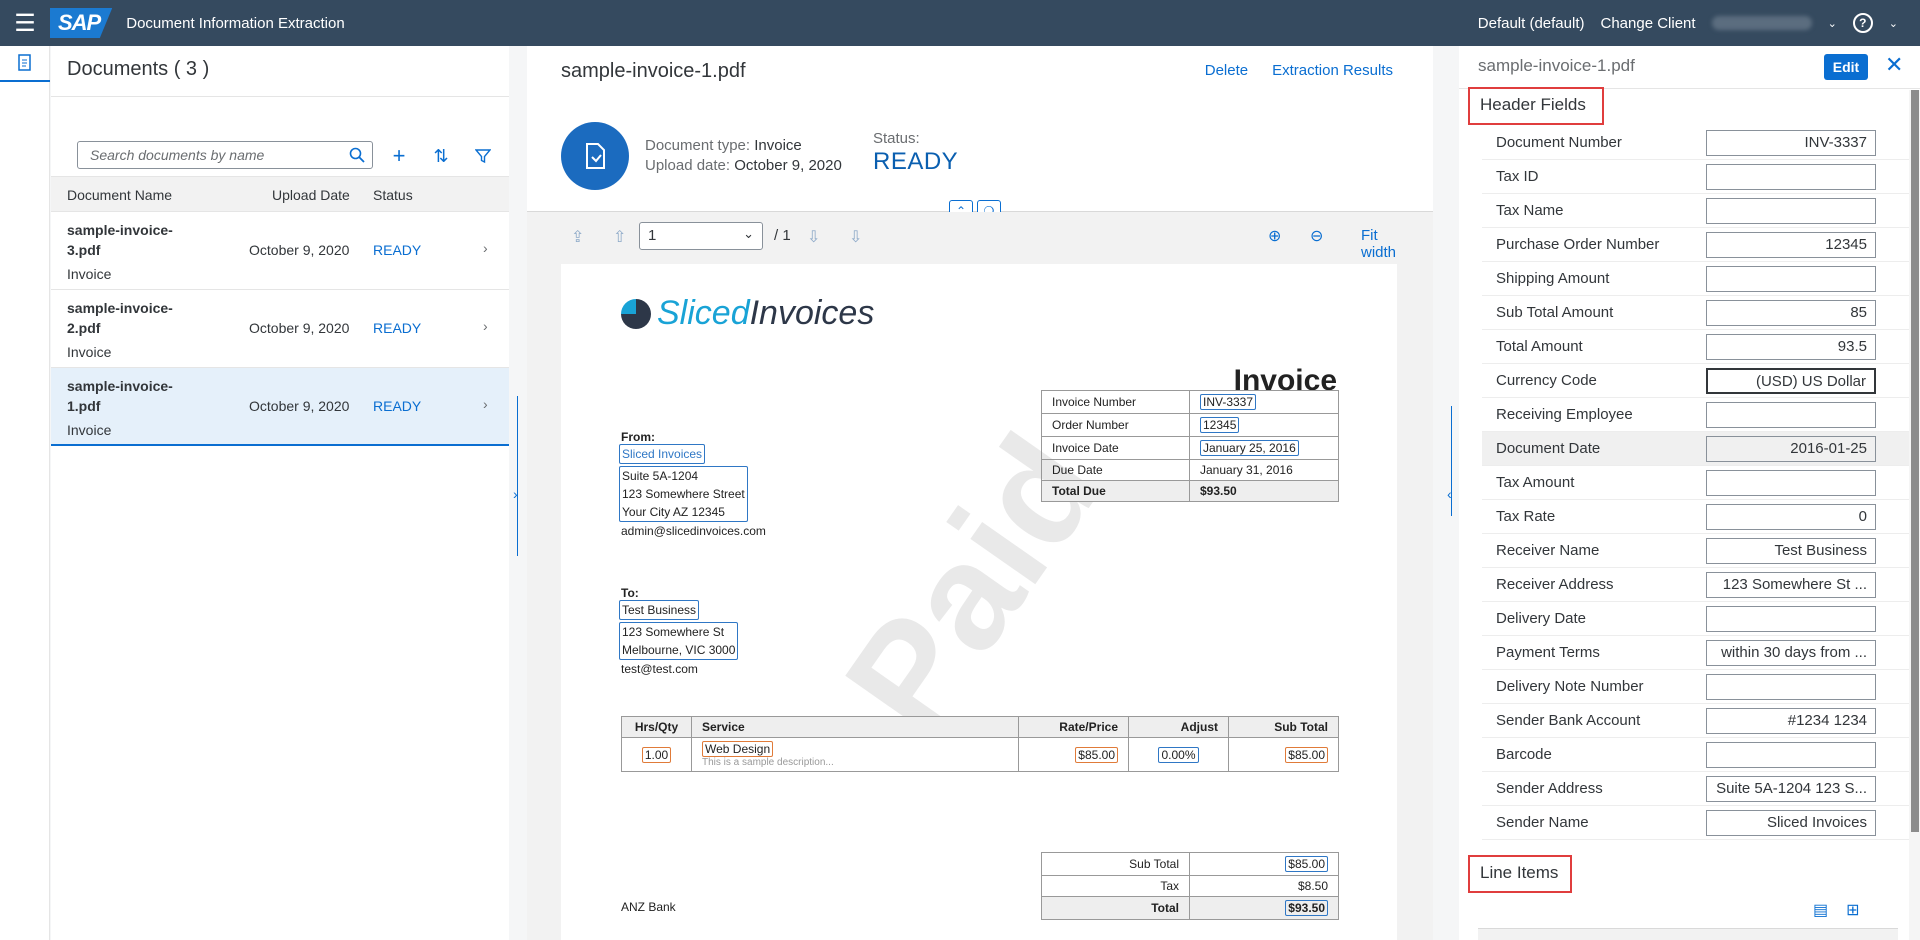 Image resolution: width=1920 pixels, height=940 pixels. What do you see at coordinates (1791, 313) in the screenshot?
I see `field-value-input: 85` at bounding box center [1791, 313].